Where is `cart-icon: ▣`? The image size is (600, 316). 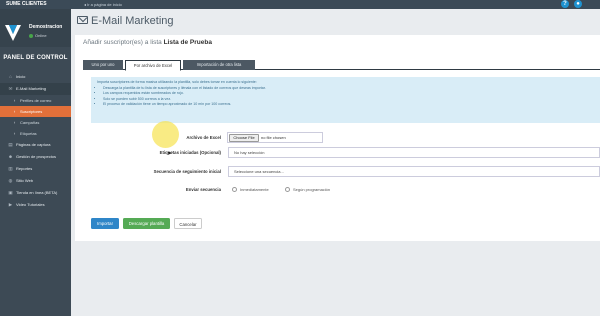 cart-icon: ▣ is located at coordinates (10, 192).